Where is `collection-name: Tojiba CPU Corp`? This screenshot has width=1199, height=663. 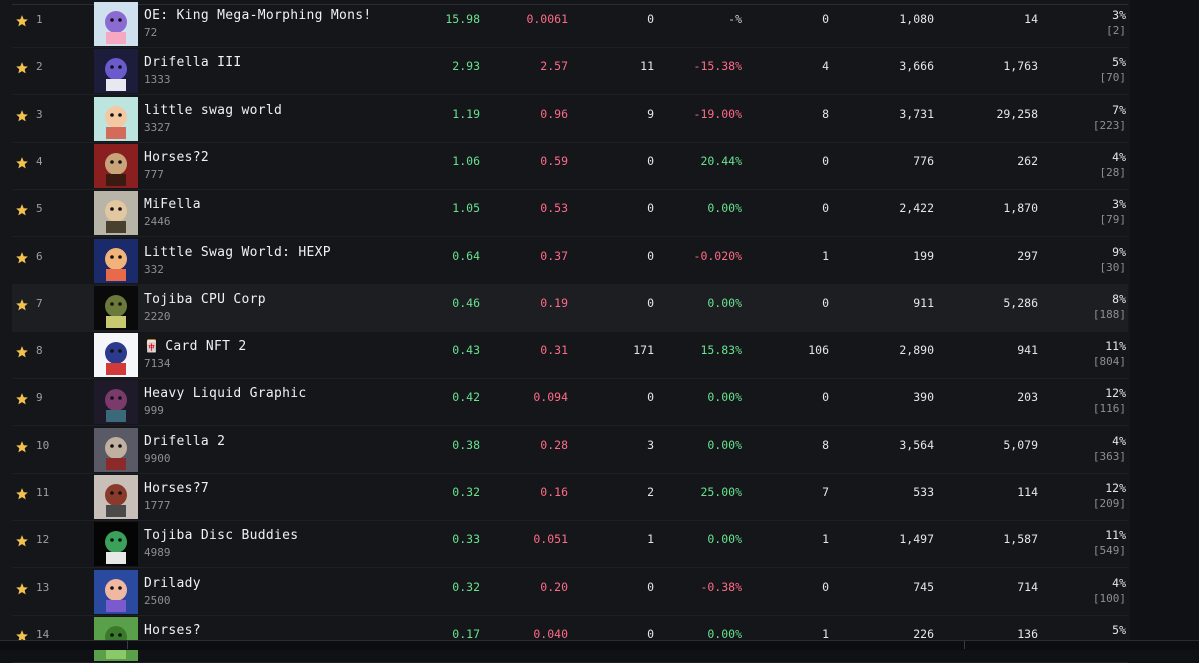
collection-name: Tojiba CPU Corp is located at coordinates (205, 299).